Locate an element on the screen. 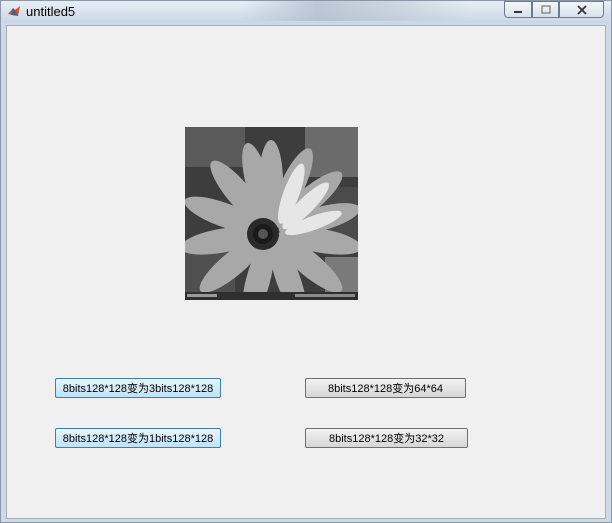  flower-image is located at coordinates (271, 213).